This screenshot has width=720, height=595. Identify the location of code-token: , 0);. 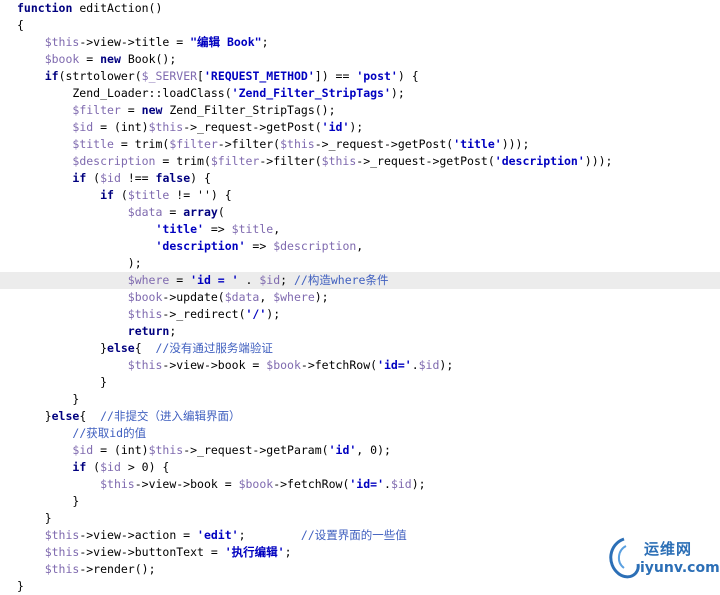
(373, 450).